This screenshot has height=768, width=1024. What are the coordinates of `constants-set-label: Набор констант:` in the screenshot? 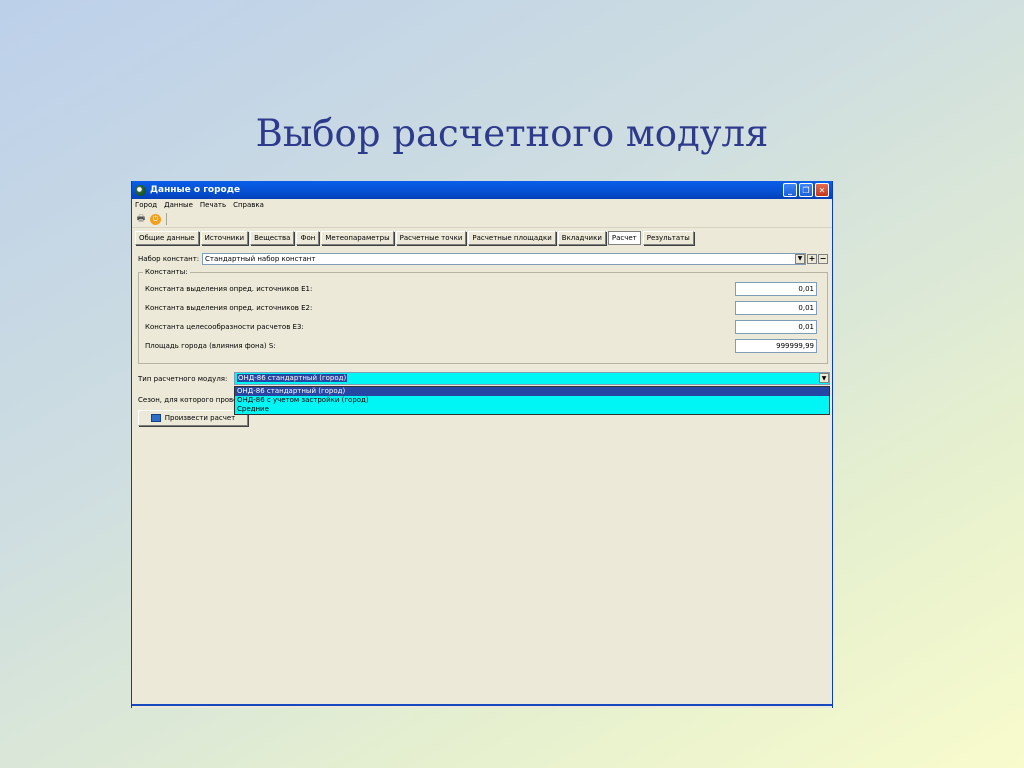 It's located at (169, 259).